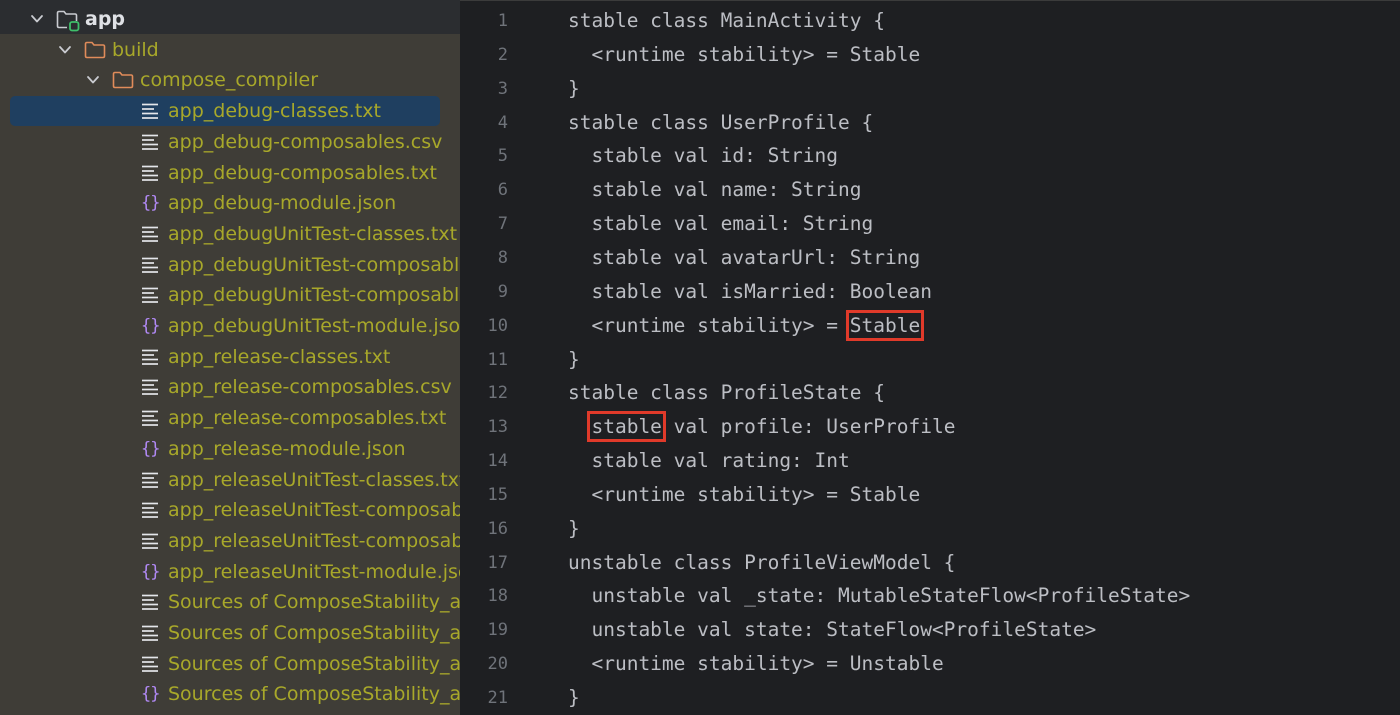 The width and height of the screenshot is (1400, 715). What do you see at coordinates (502, 156) in the screenshot?
I see `line-number: 5` at bounding box center [502, 156].